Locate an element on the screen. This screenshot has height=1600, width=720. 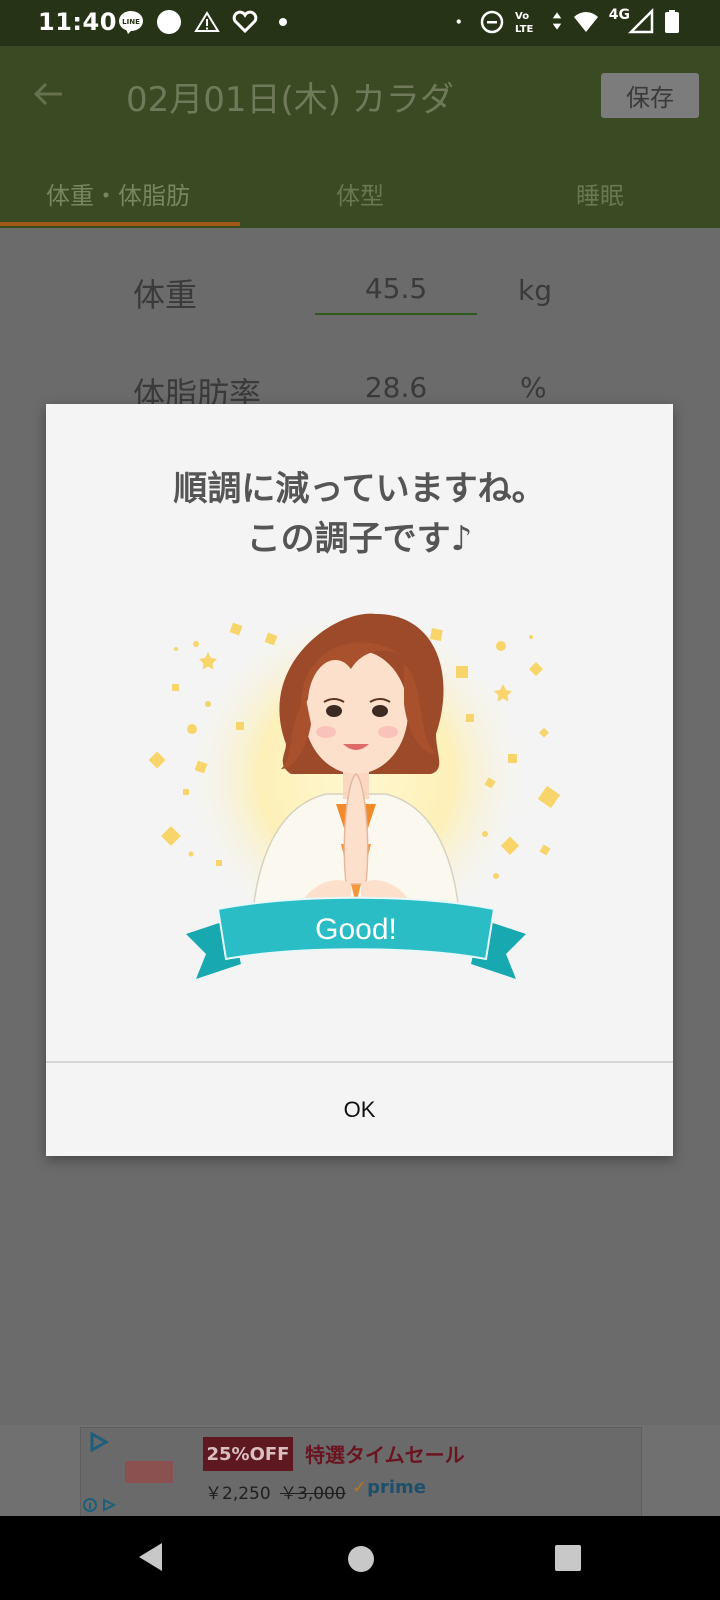
dialog-message: 順調に減っていますね。 この調子です♪ is located at coordinates (359, 514).